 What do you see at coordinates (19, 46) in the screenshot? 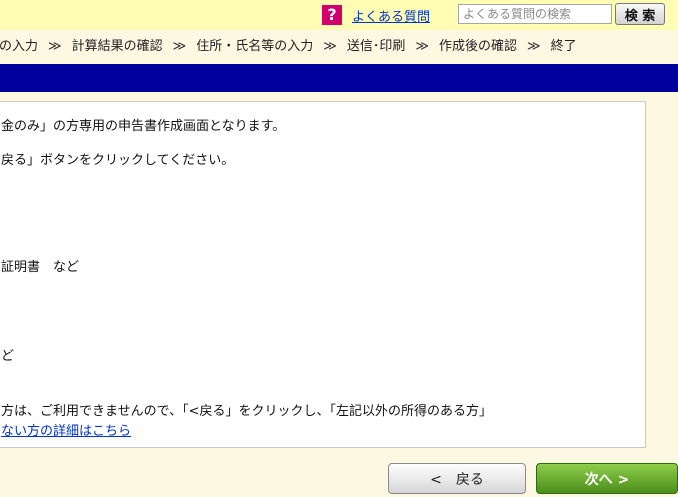
I see `step-item: 等の入力` at bounding box center [19, 46].